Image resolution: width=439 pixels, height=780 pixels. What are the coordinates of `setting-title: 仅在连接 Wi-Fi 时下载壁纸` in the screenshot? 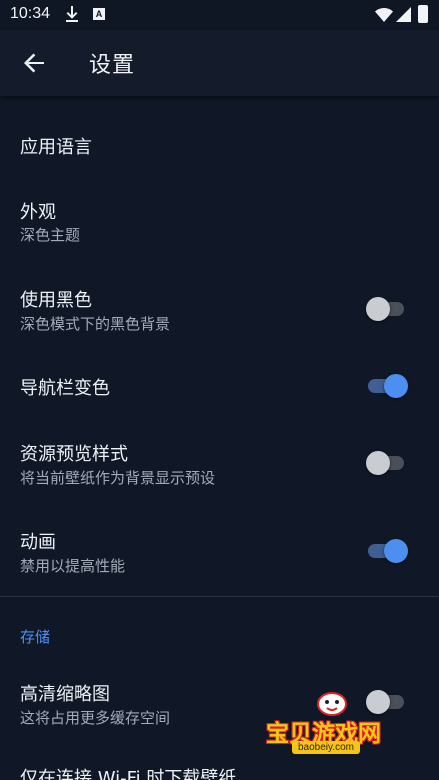 It's located at (128, 774).